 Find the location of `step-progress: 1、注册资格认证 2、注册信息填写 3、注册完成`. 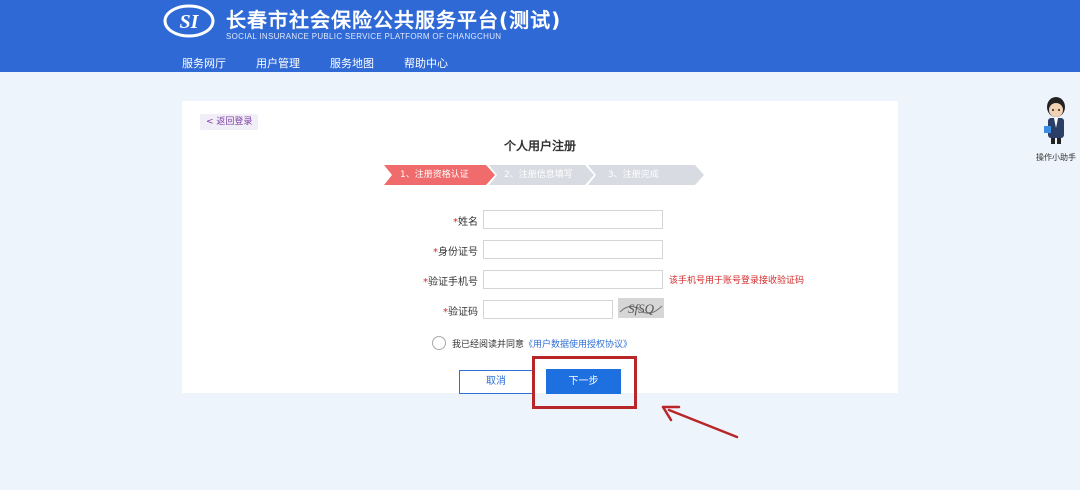

step-progress: 1、注册资格认证 2、注册信息填写 3、注册完成 is located at coordinates (544, 175).